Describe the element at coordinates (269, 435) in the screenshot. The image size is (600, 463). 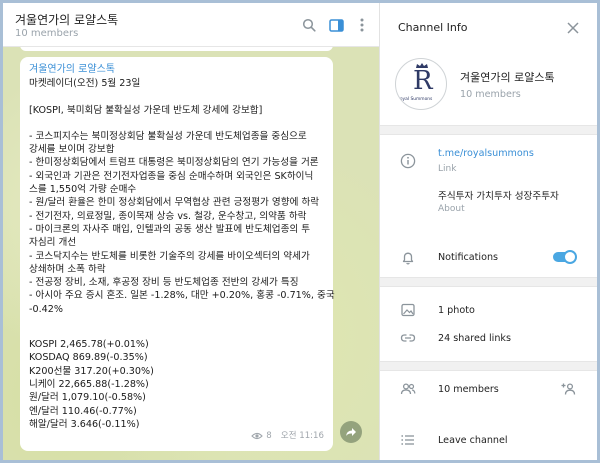
I see `view-count: 8` at that location.